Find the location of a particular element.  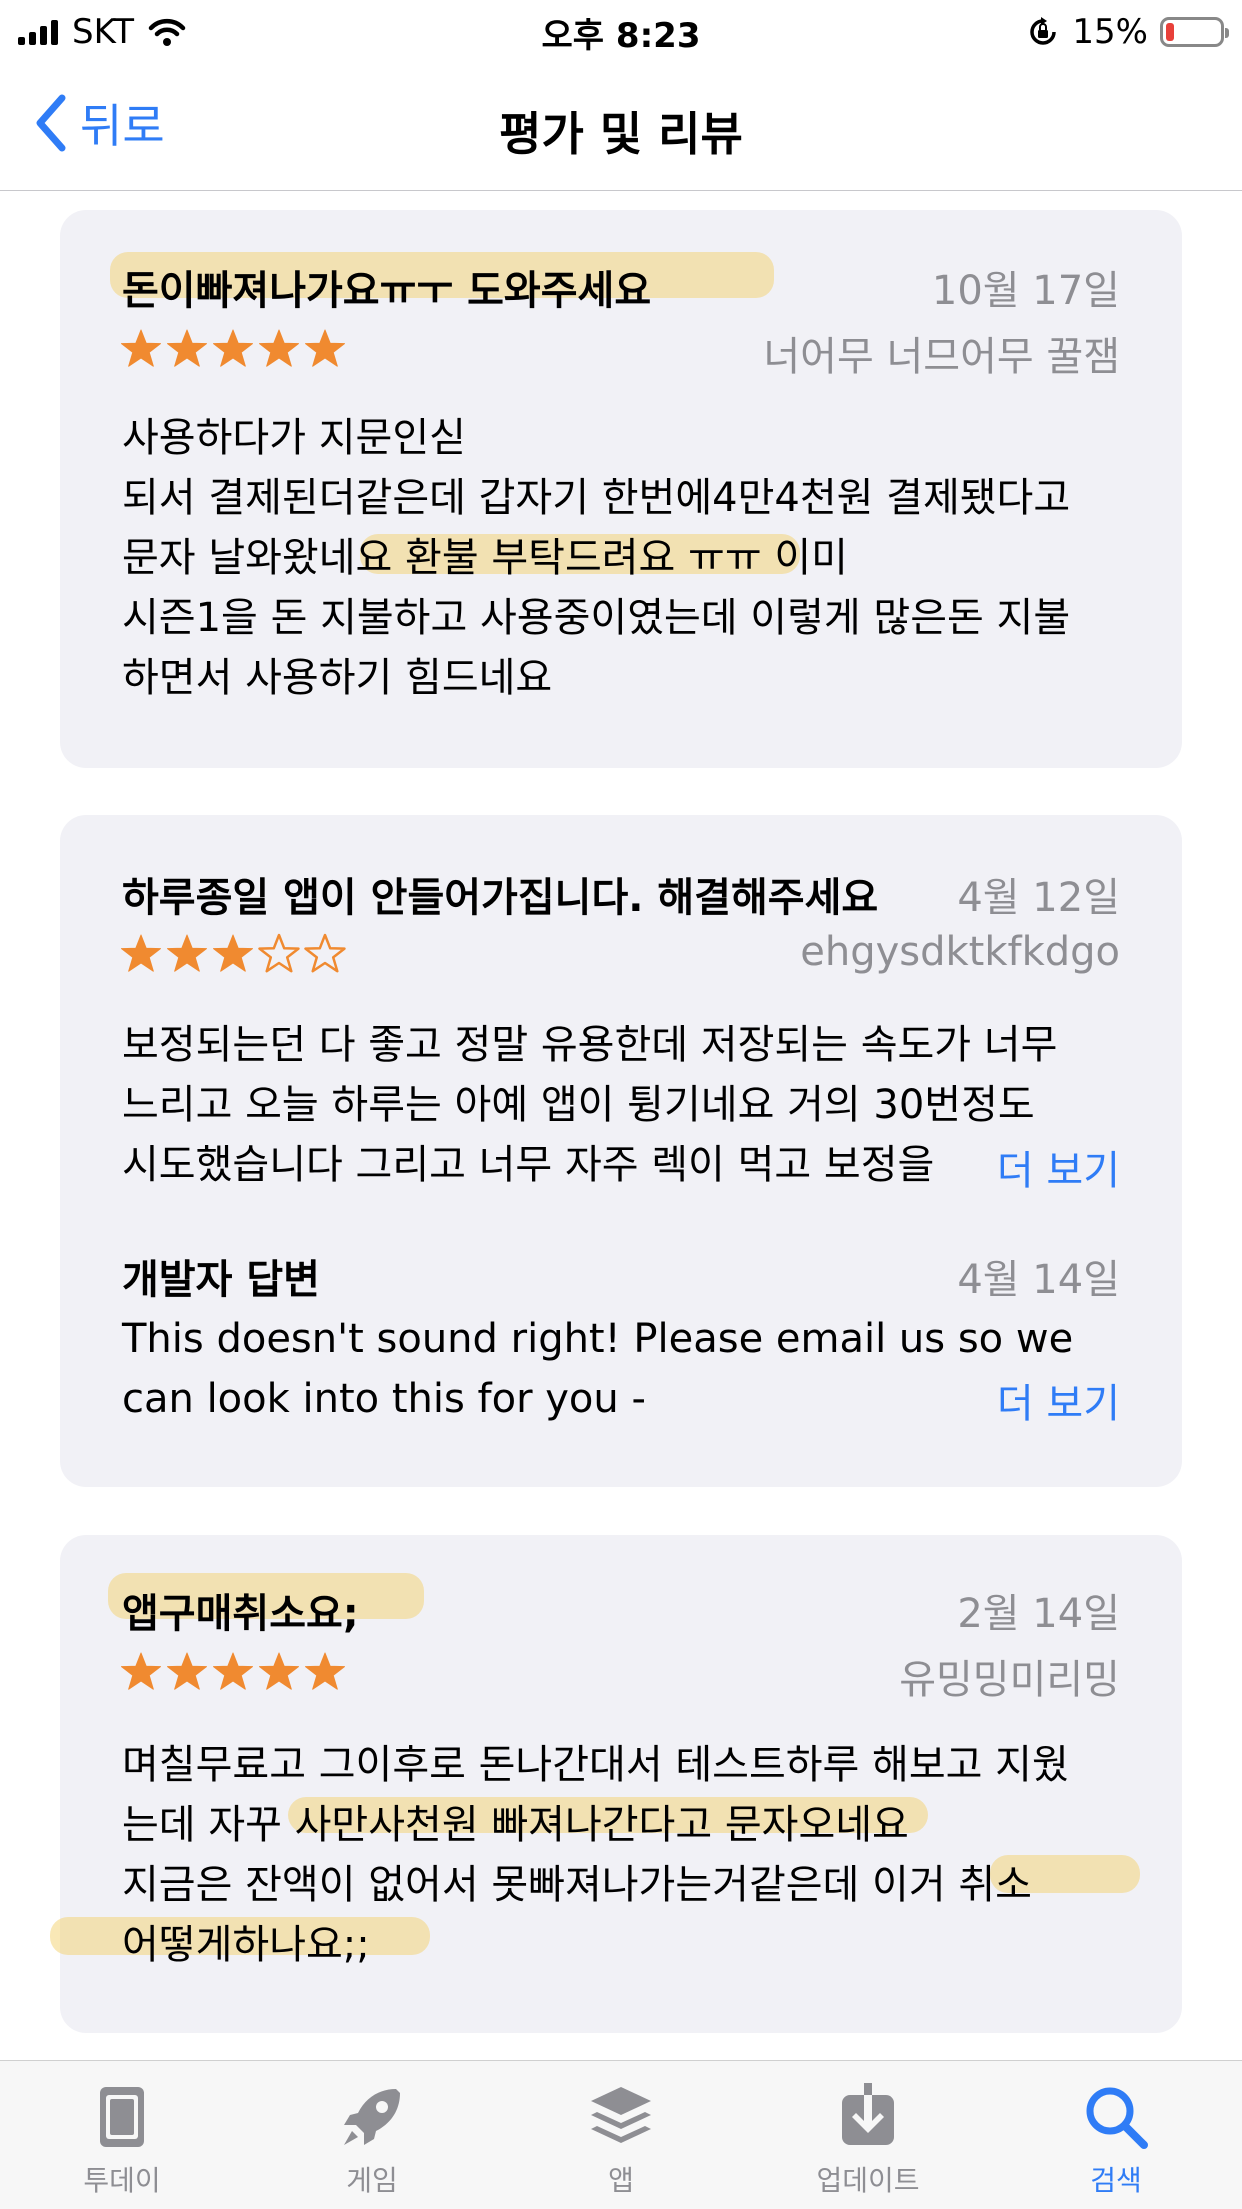

search-icon is located at coordinates (1117, 2118).